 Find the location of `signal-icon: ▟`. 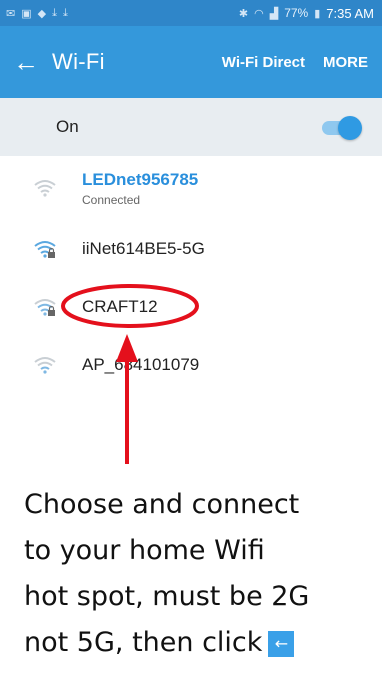

signal-icon: ▟ is located at coordinates (274, 13).